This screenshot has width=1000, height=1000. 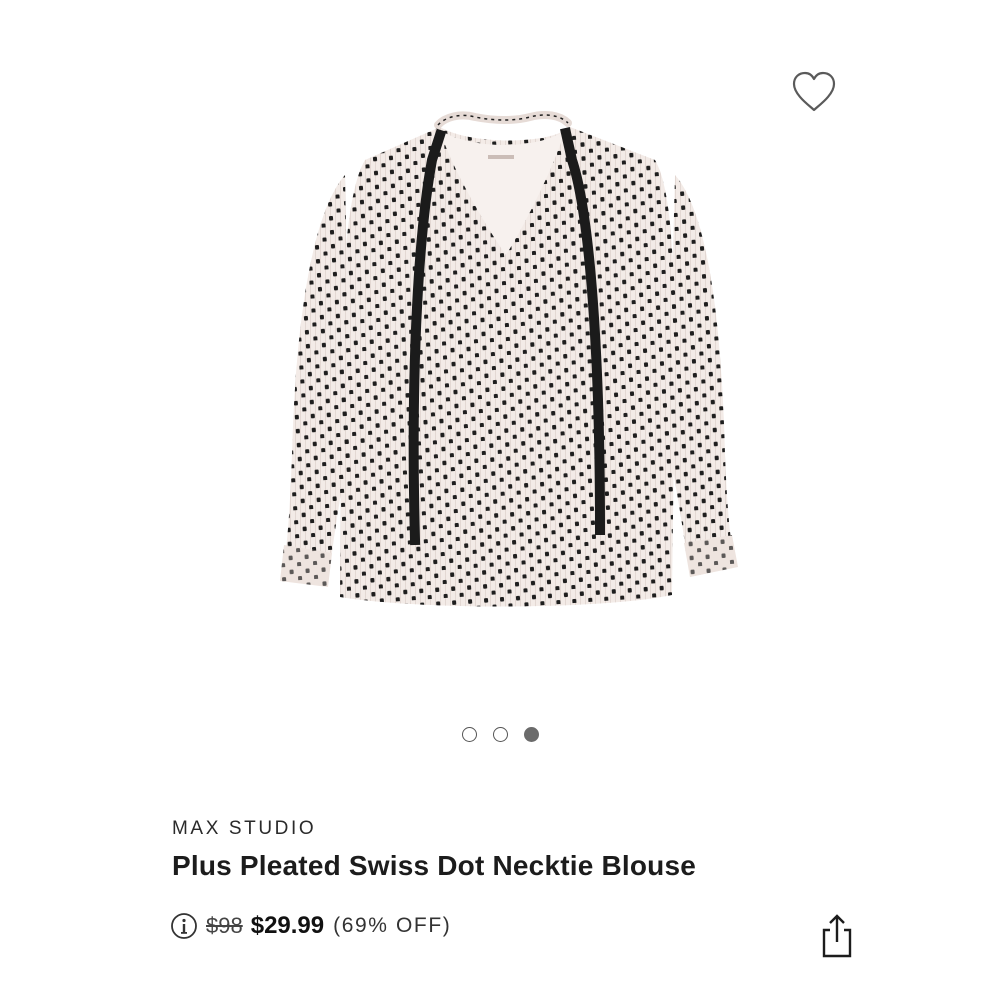 What do you see at coordinates (287, 925) in the screenshot?
I see `sale-price: $29.99` at bounding box center [287, 925].